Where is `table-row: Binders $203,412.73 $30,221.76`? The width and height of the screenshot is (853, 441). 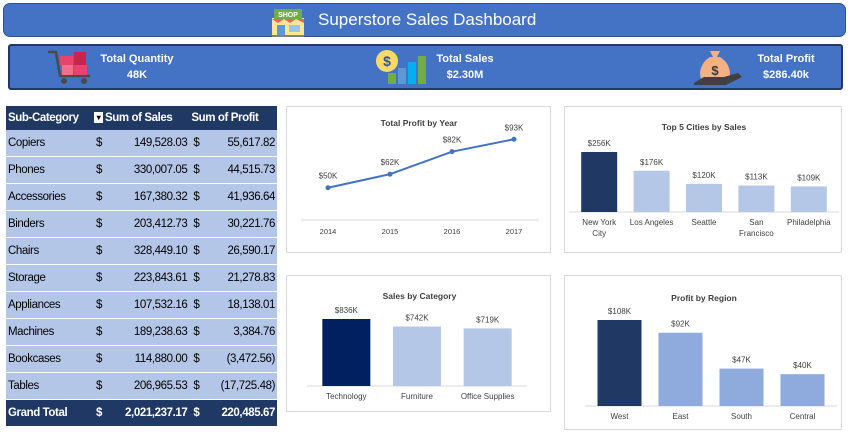 table-row: Binders $203,412.73 $30,221.76 is located at coordinates (141, 224).